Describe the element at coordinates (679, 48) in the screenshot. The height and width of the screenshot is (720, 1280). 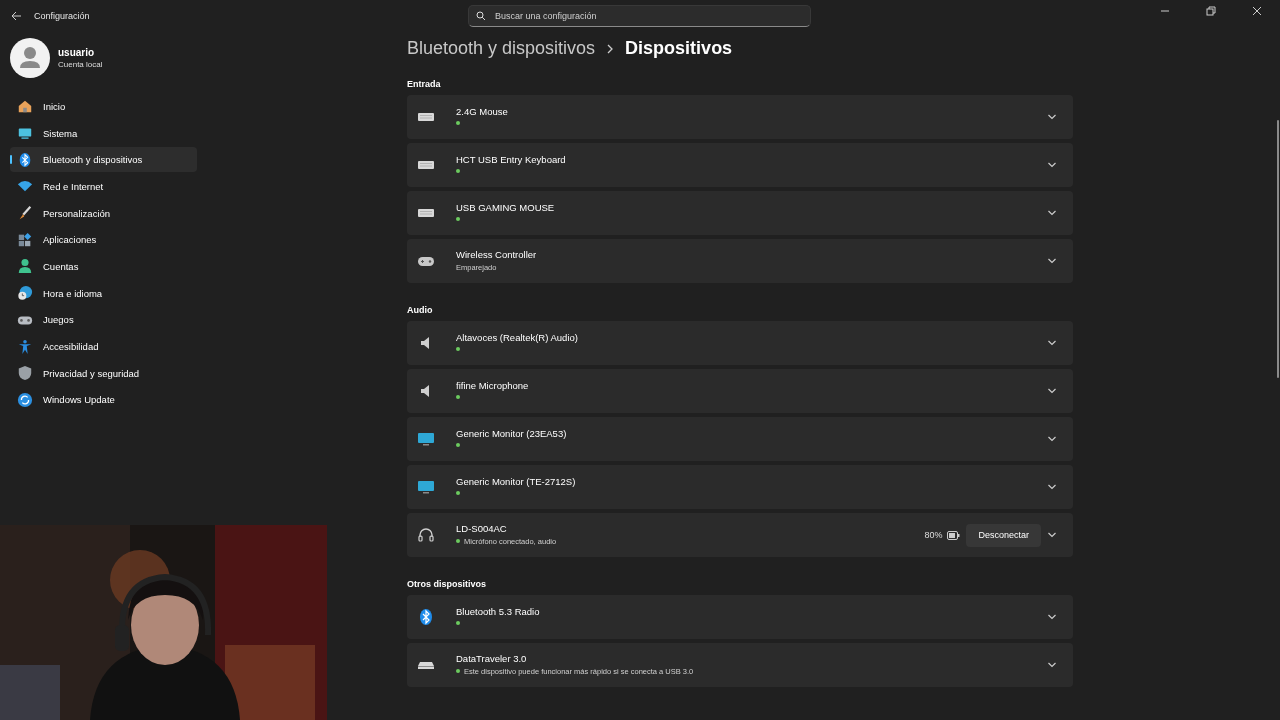
I see `page-title: Dispositivos` at that location.